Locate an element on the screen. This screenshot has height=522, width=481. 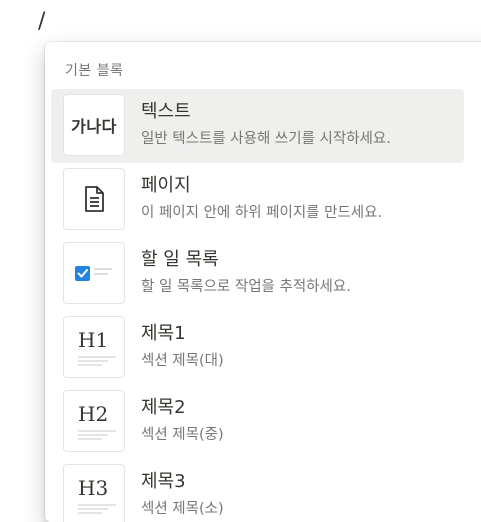
heading-3-icon: H3 is located at coordinates (94, 493).